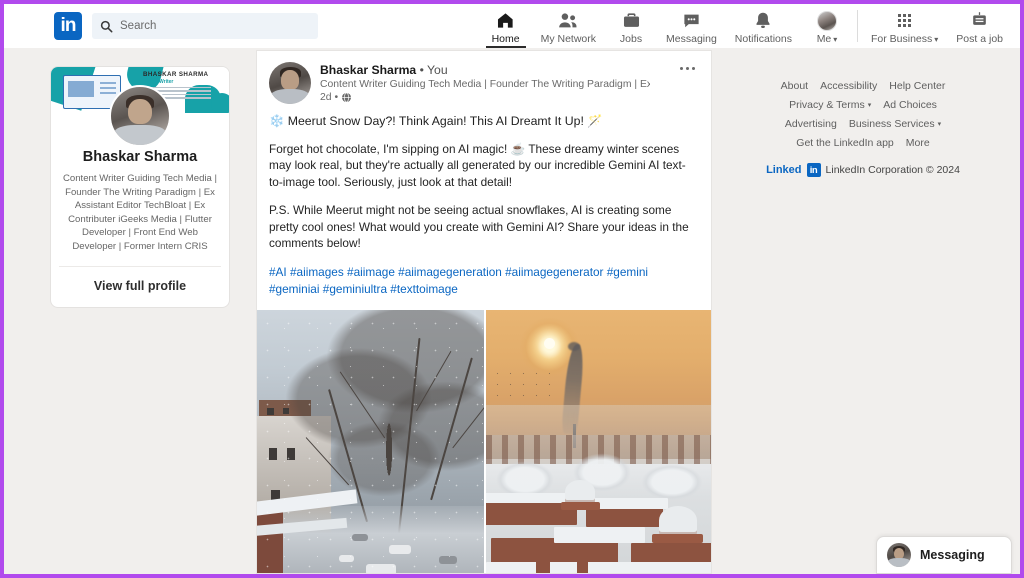 This screenshot has width=1024, height=578. I want to click on people-icon, so click(568, 20).